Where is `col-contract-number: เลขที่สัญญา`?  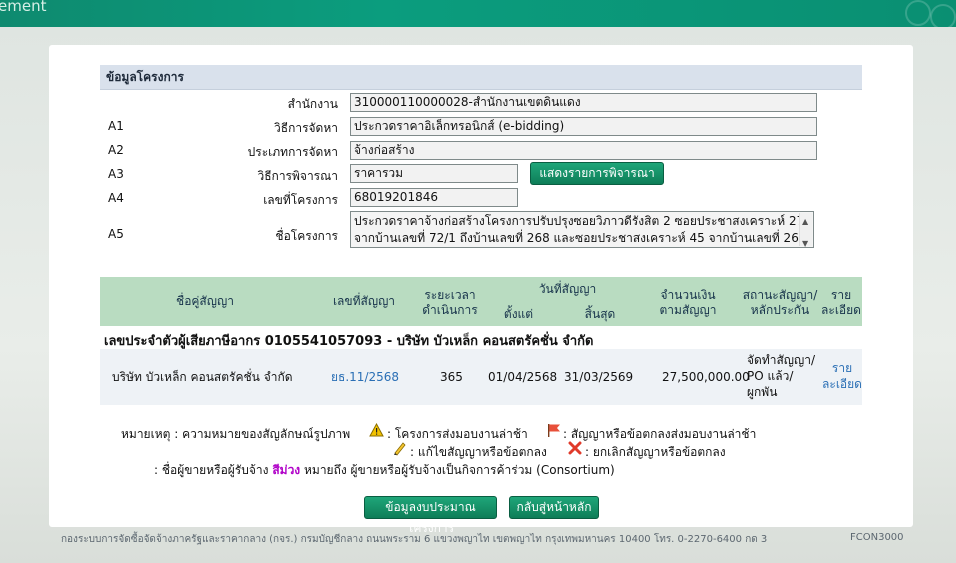 col-contract-number: เลขที่สัญญา is located at coordinates (364, 301).